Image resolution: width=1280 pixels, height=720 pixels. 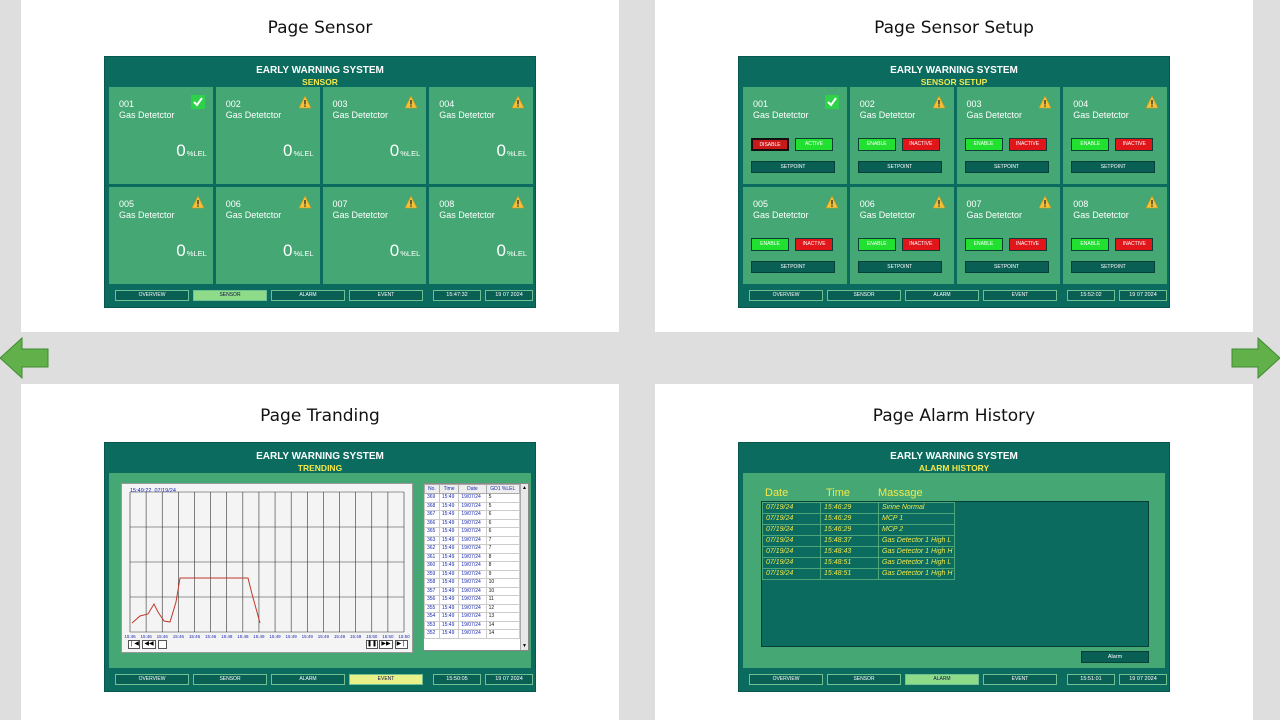 I want to click on arrow-right-icon, so click(x=1255, y=358).